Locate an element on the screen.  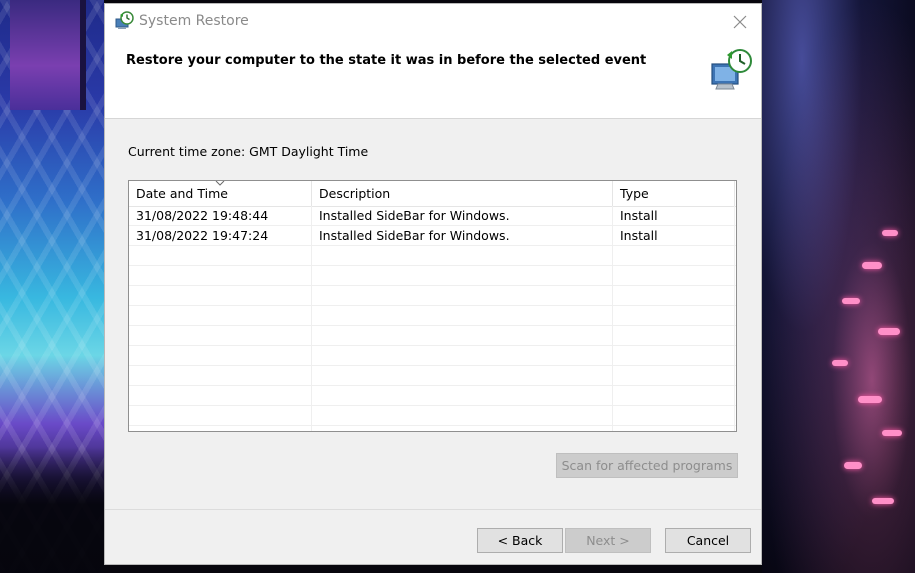
desktop-wallpaper-left is located at coordinates (52, 286).